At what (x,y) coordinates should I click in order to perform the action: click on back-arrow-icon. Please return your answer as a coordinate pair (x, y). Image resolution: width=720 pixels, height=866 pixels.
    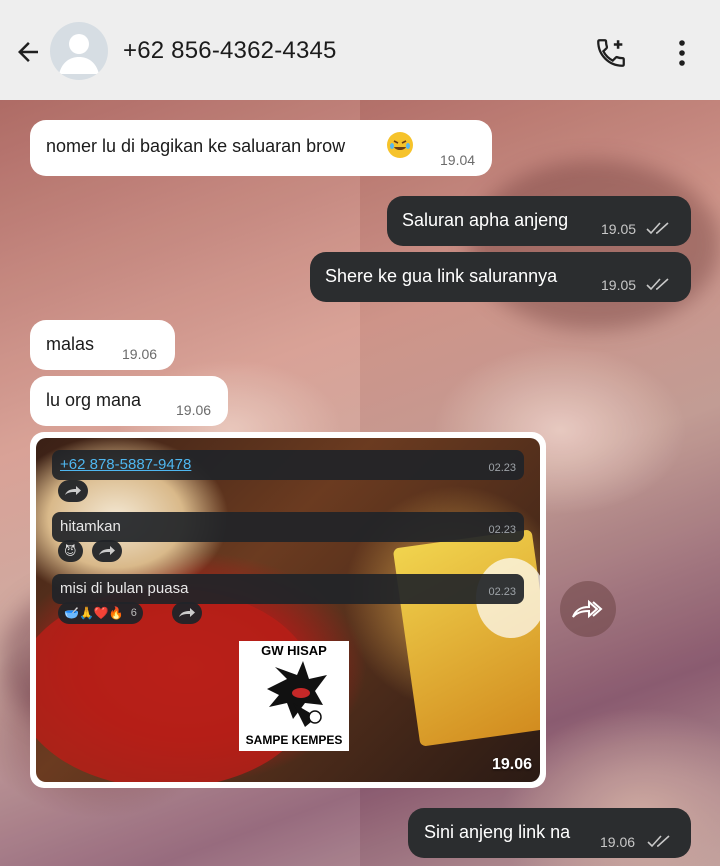
    Looking at the image, I should click on (28, 52).